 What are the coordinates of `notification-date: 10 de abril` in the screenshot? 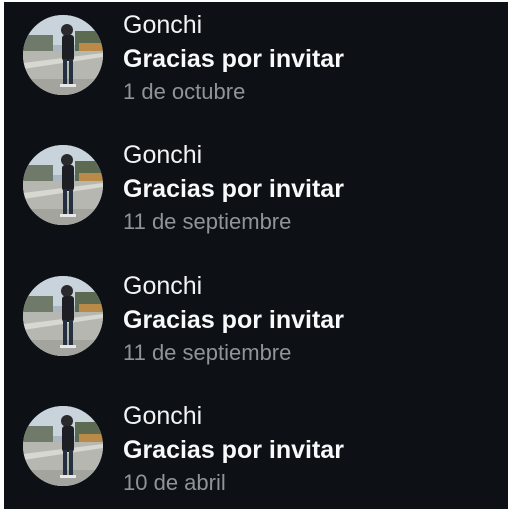 It's located at (174, 482).